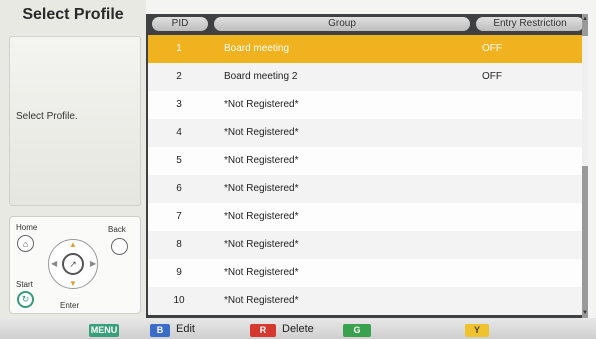  I want to click on cell-group: Board meeting, so click(257, 49).